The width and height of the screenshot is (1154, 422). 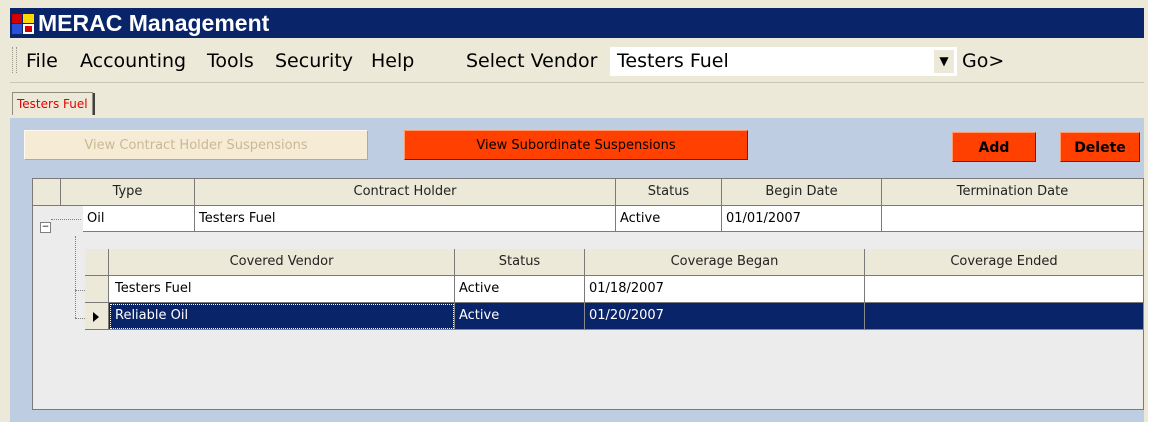 What do you see at coordinates (314, 61) in the screenshot?
I see `menu-security: Security` at bounding box center [314, 61].